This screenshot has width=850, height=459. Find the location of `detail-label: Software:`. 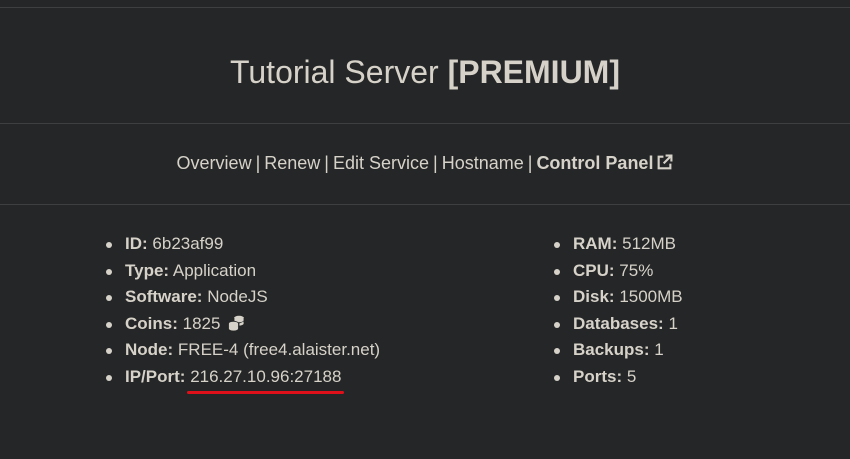

detail-label: Software: is located at coordinates (164, 297).